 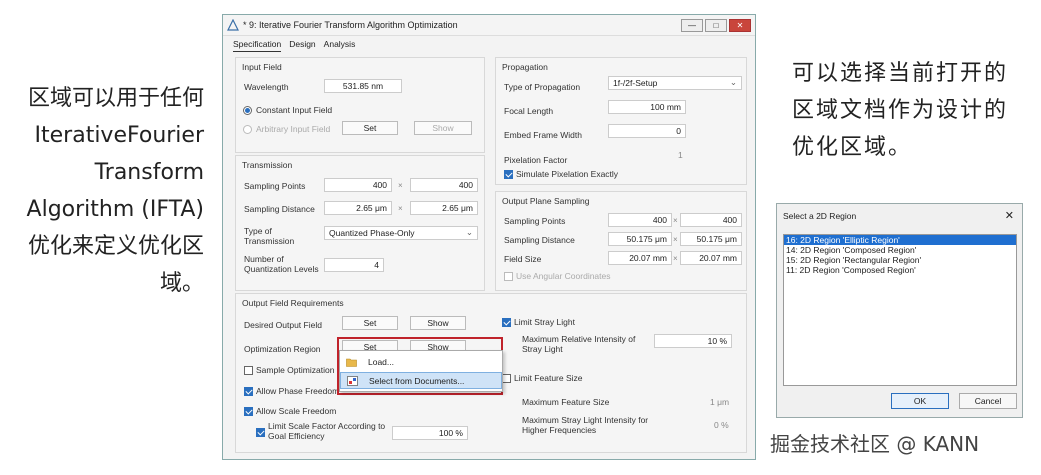 What do you see at coordinates (529, 111) in the screenshot?
I see `focal-length-label: Focal Length` at bounding box center [529, 111].